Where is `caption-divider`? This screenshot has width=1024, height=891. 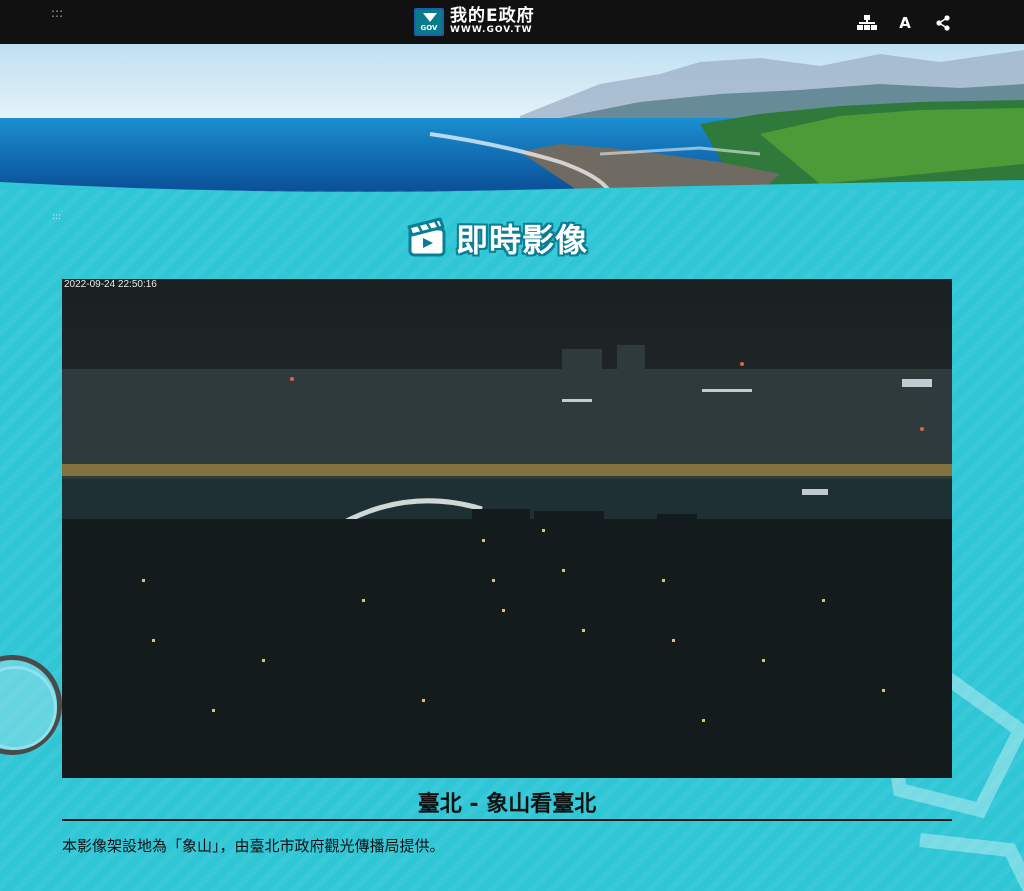 caption-divider is located at coordinates (507, 820).